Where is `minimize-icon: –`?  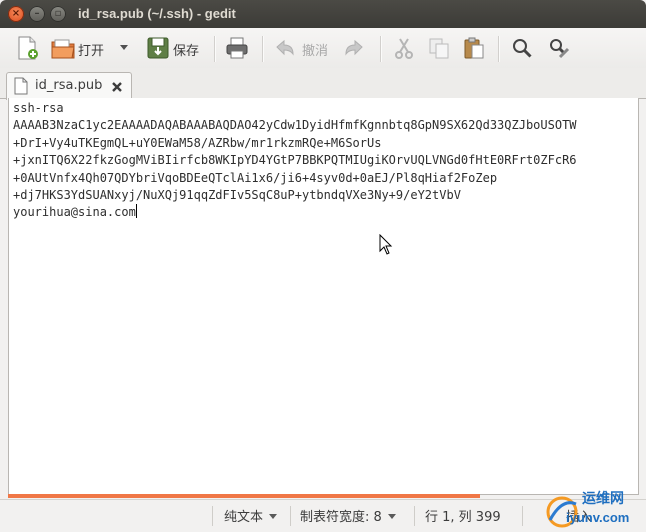
minimize-icon: – is located at coordinates (37, 13).